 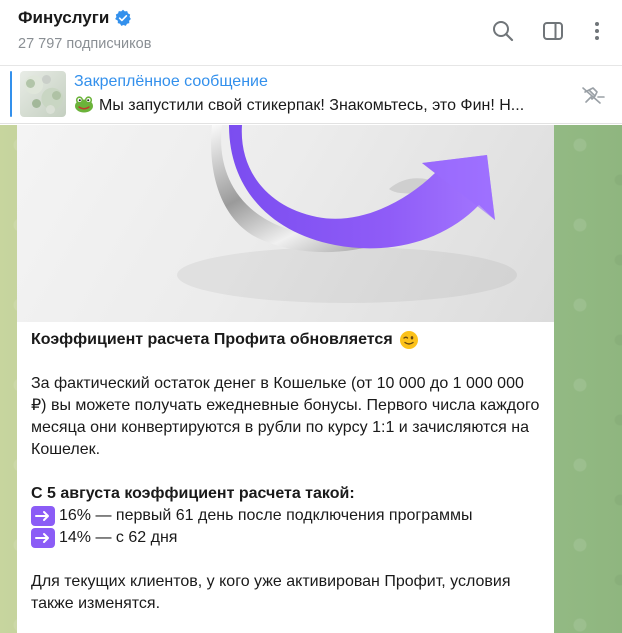 I want to click on chat-header: Финуслуги 27 797 подписчиков, so click(x=311, y=33).